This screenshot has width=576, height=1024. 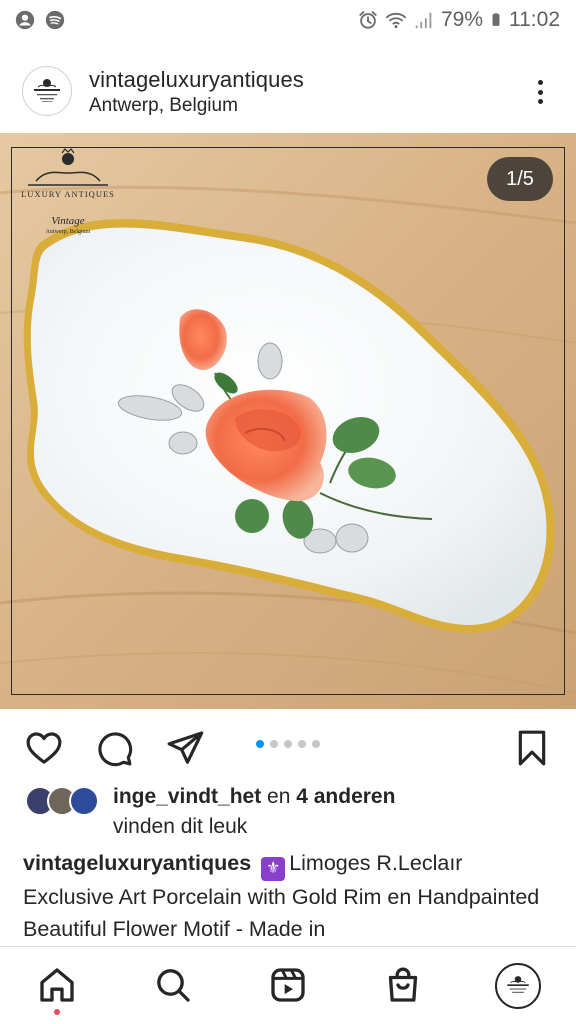 I want to click on status-bar: 79% 11:02, so click(x=288, y=20).